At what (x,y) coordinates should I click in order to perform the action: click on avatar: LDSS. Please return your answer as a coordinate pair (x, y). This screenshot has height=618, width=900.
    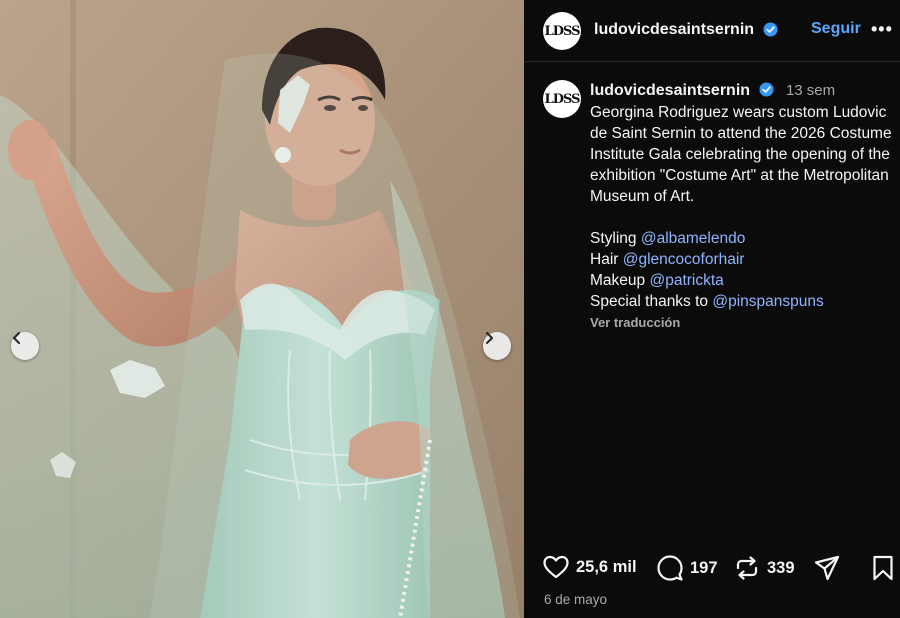
    Looking at the image, I should click on (562, 31).